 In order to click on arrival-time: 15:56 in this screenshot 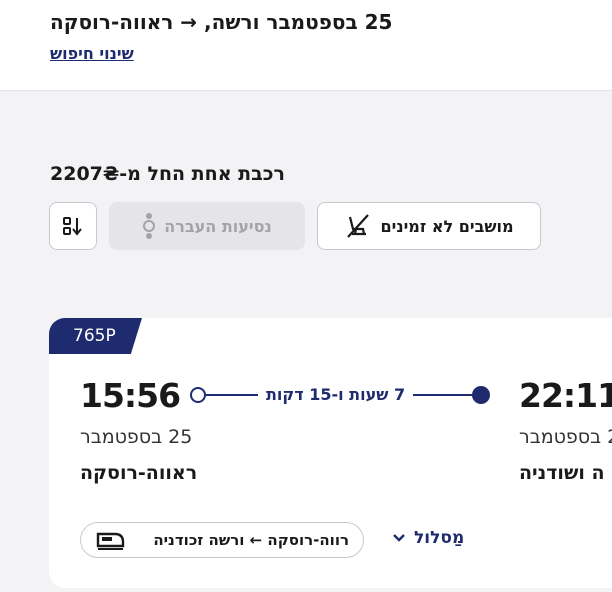, I will do `click(130, 395)`.